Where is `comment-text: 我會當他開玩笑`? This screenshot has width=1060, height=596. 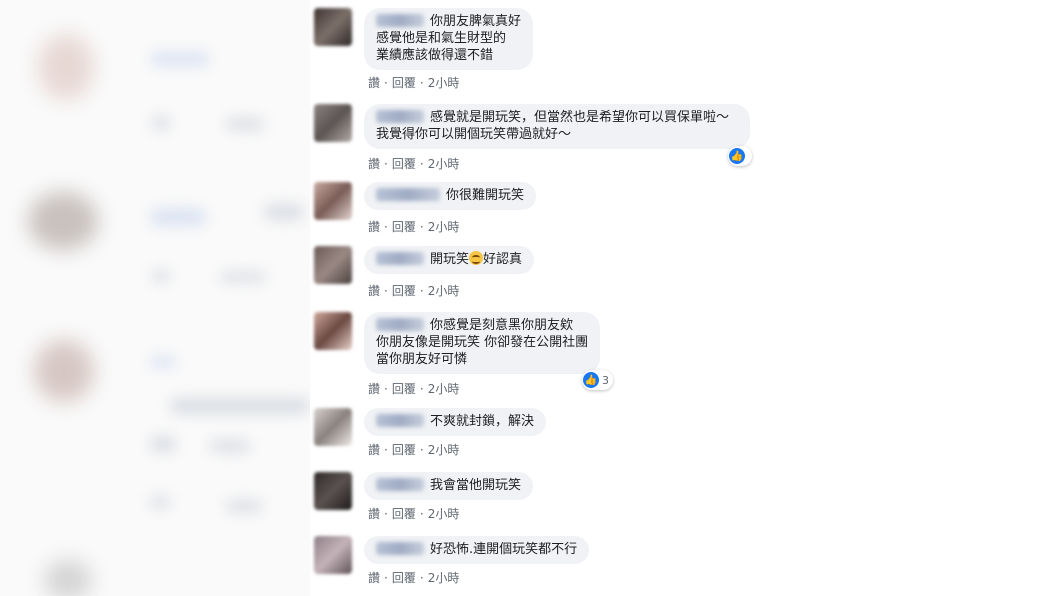
comment-text: 我會當他開玩笑 is located at coordinates (476, 485).